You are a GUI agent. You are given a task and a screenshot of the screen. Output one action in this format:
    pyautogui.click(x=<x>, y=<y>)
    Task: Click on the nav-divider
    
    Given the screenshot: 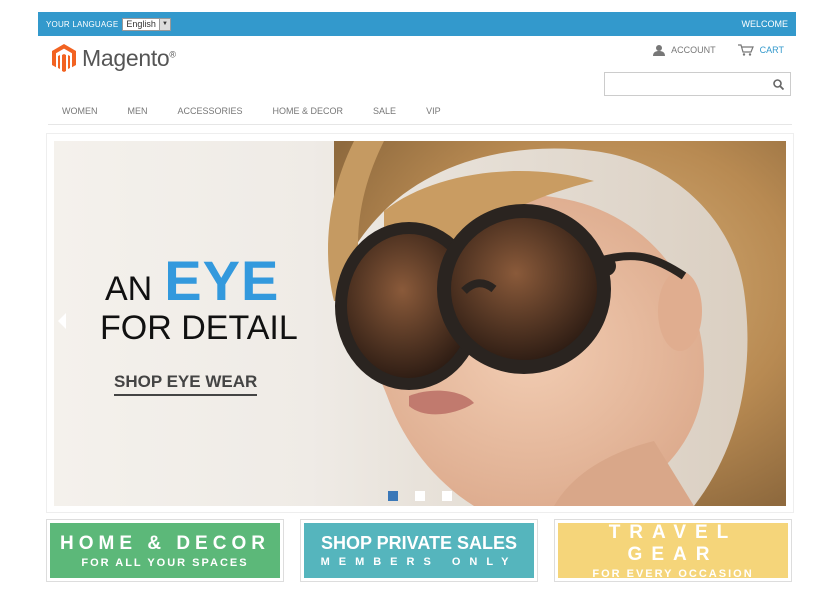 What is the action you would take?
    pyautogui.click(x=420, y=124)
    